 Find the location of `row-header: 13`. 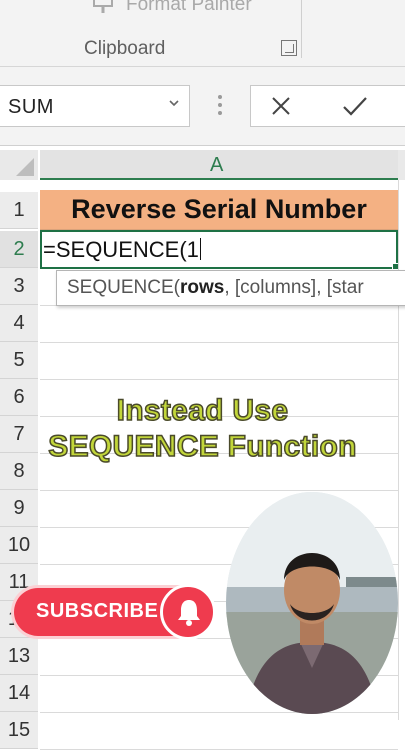

row-header: 13 is located at coordinates (19, 656).